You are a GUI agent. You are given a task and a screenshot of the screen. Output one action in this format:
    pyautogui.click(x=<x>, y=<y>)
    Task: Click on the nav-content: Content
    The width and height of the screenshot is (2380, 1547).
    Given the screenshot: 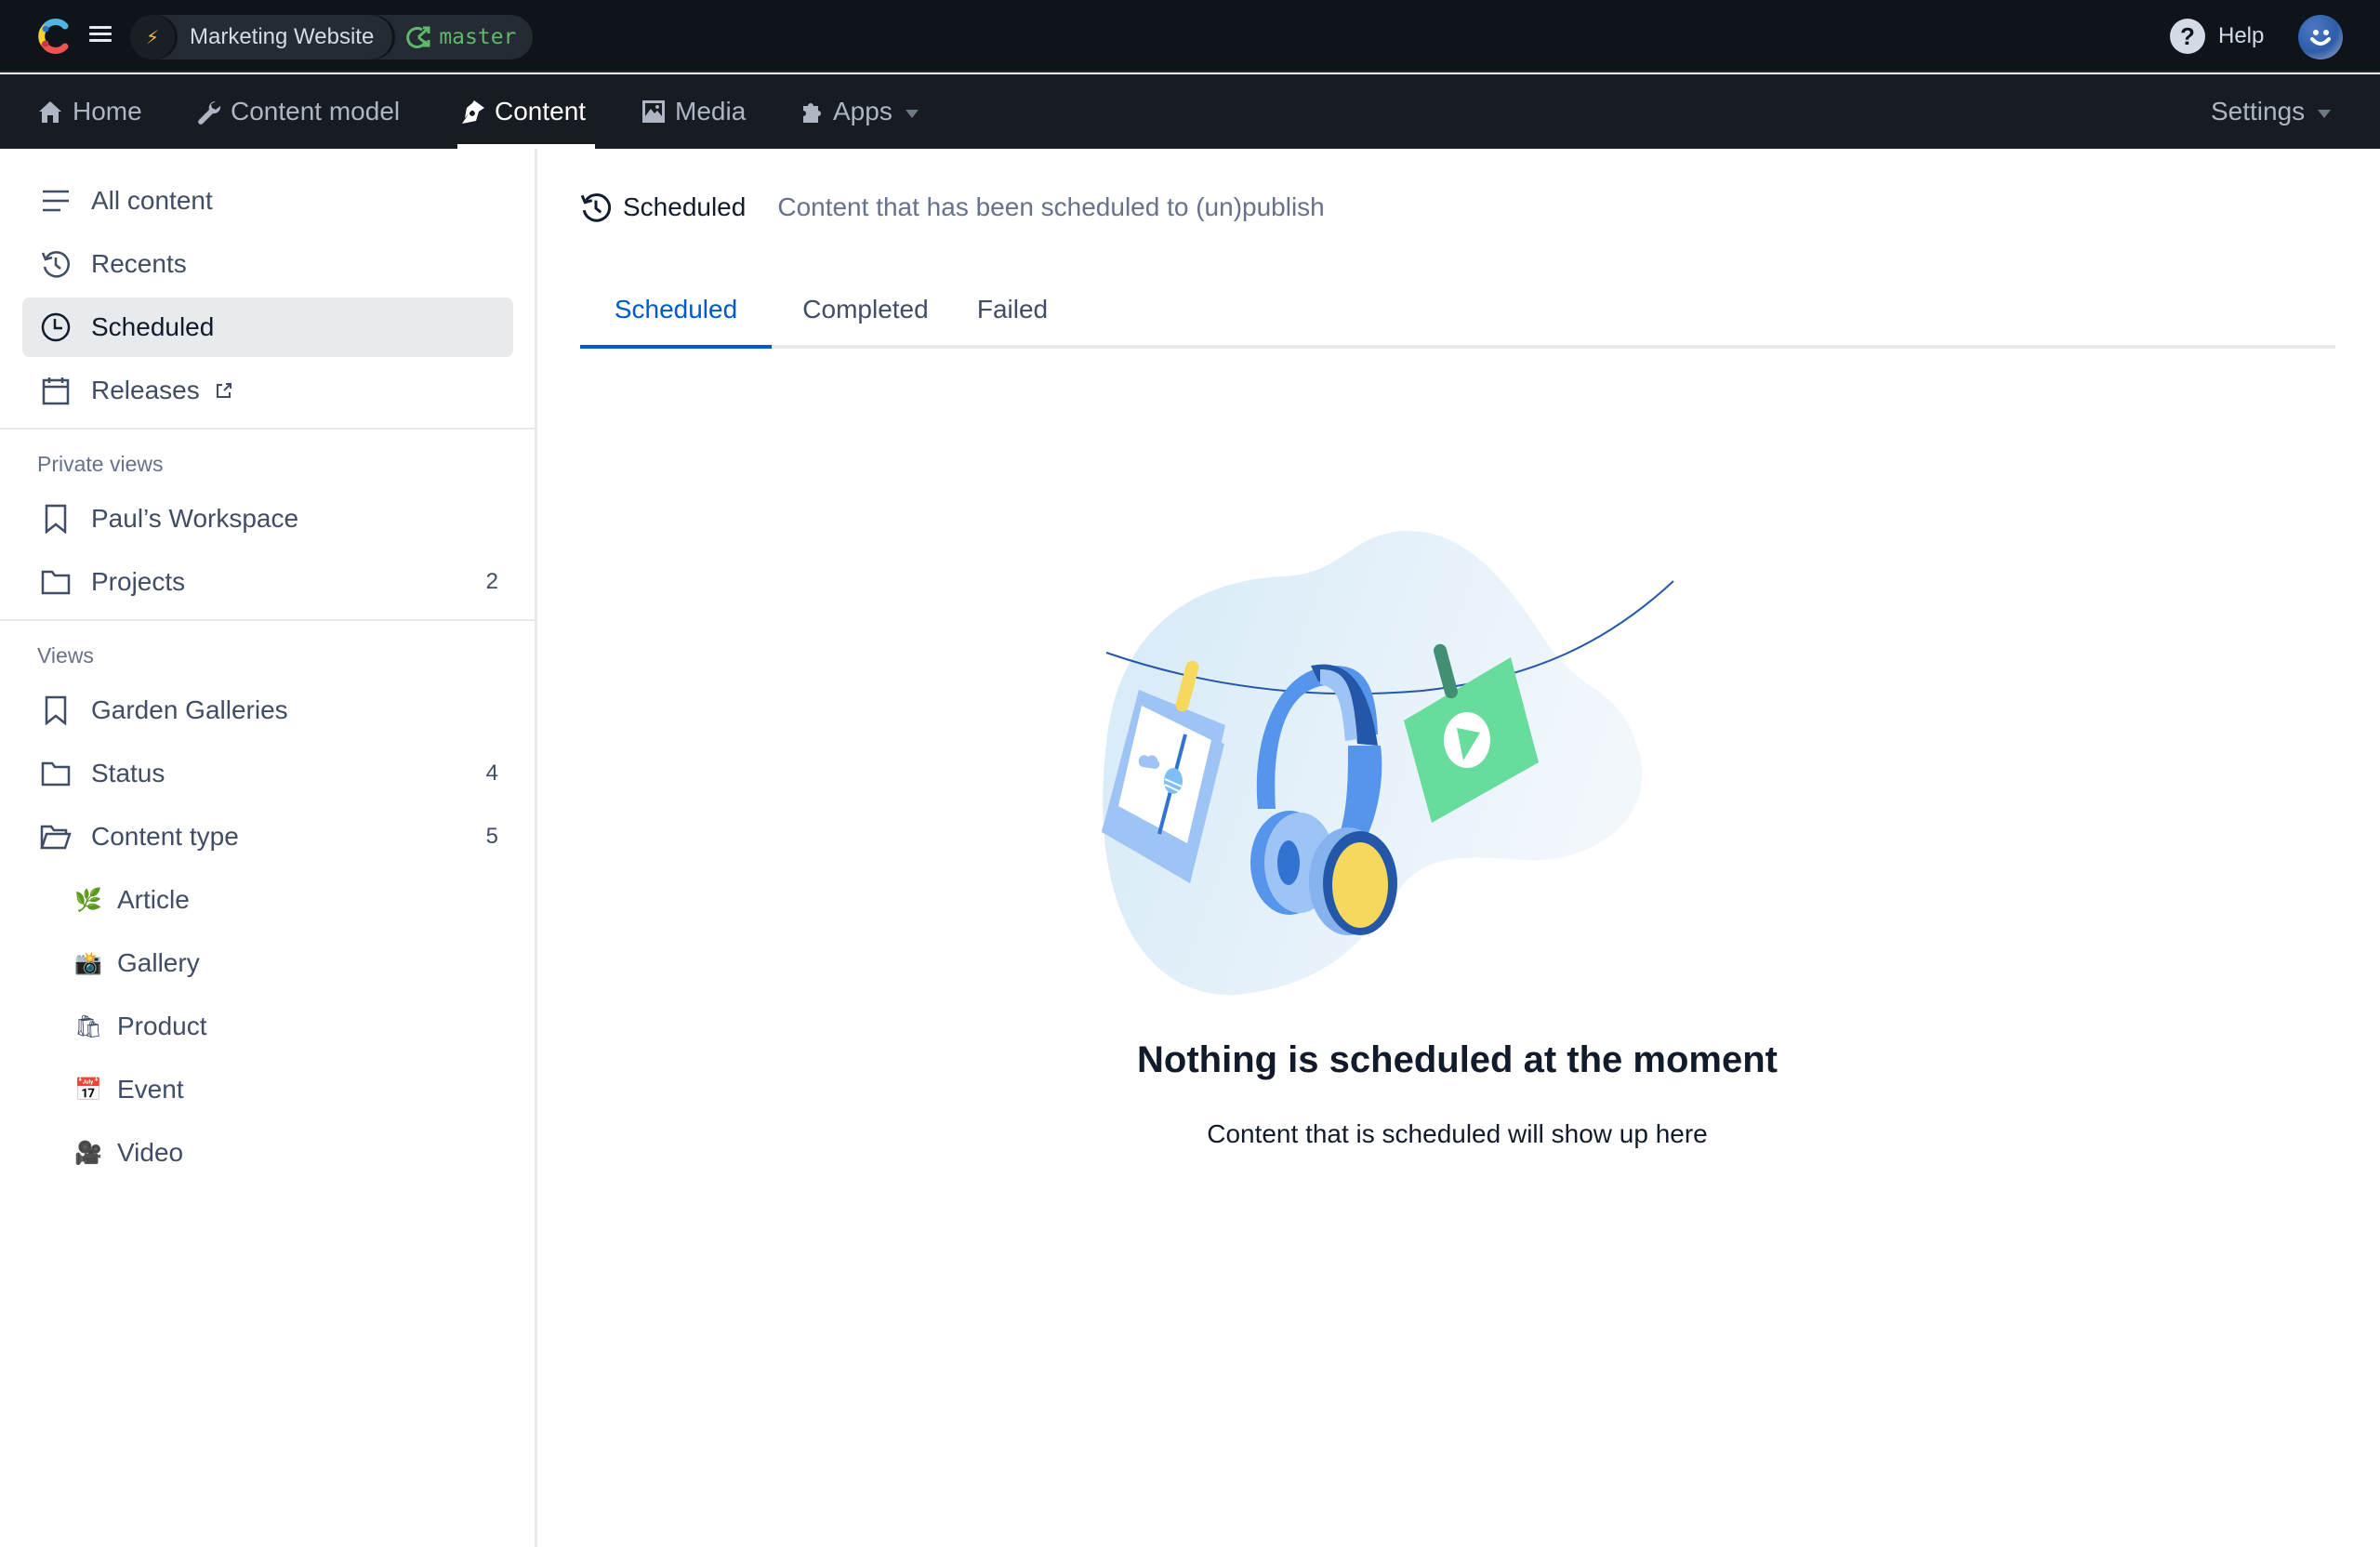 What is the action you would take?
    pyautogui.click(x=522, y=111)
    